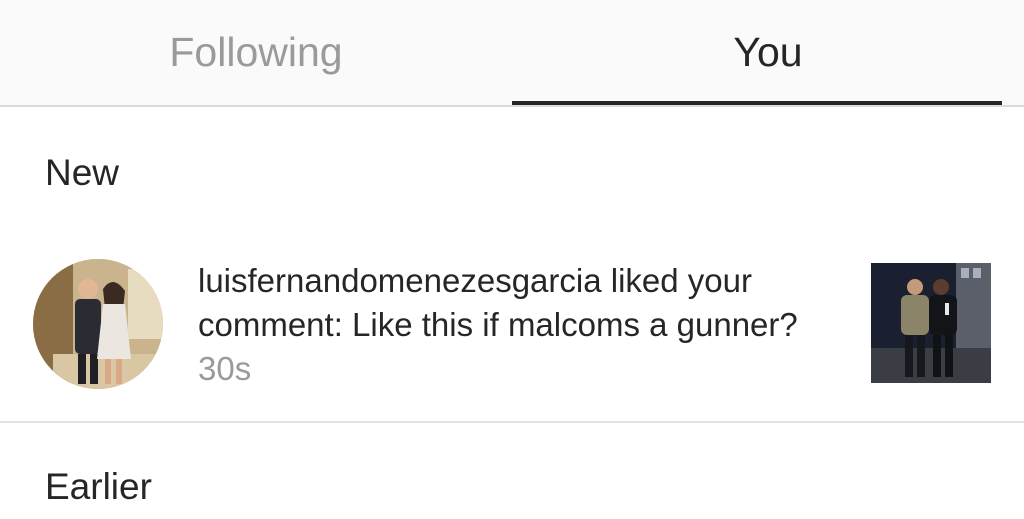 This screenshot has height=519, width=1024. I want to click on avatar, so click(98, 324).